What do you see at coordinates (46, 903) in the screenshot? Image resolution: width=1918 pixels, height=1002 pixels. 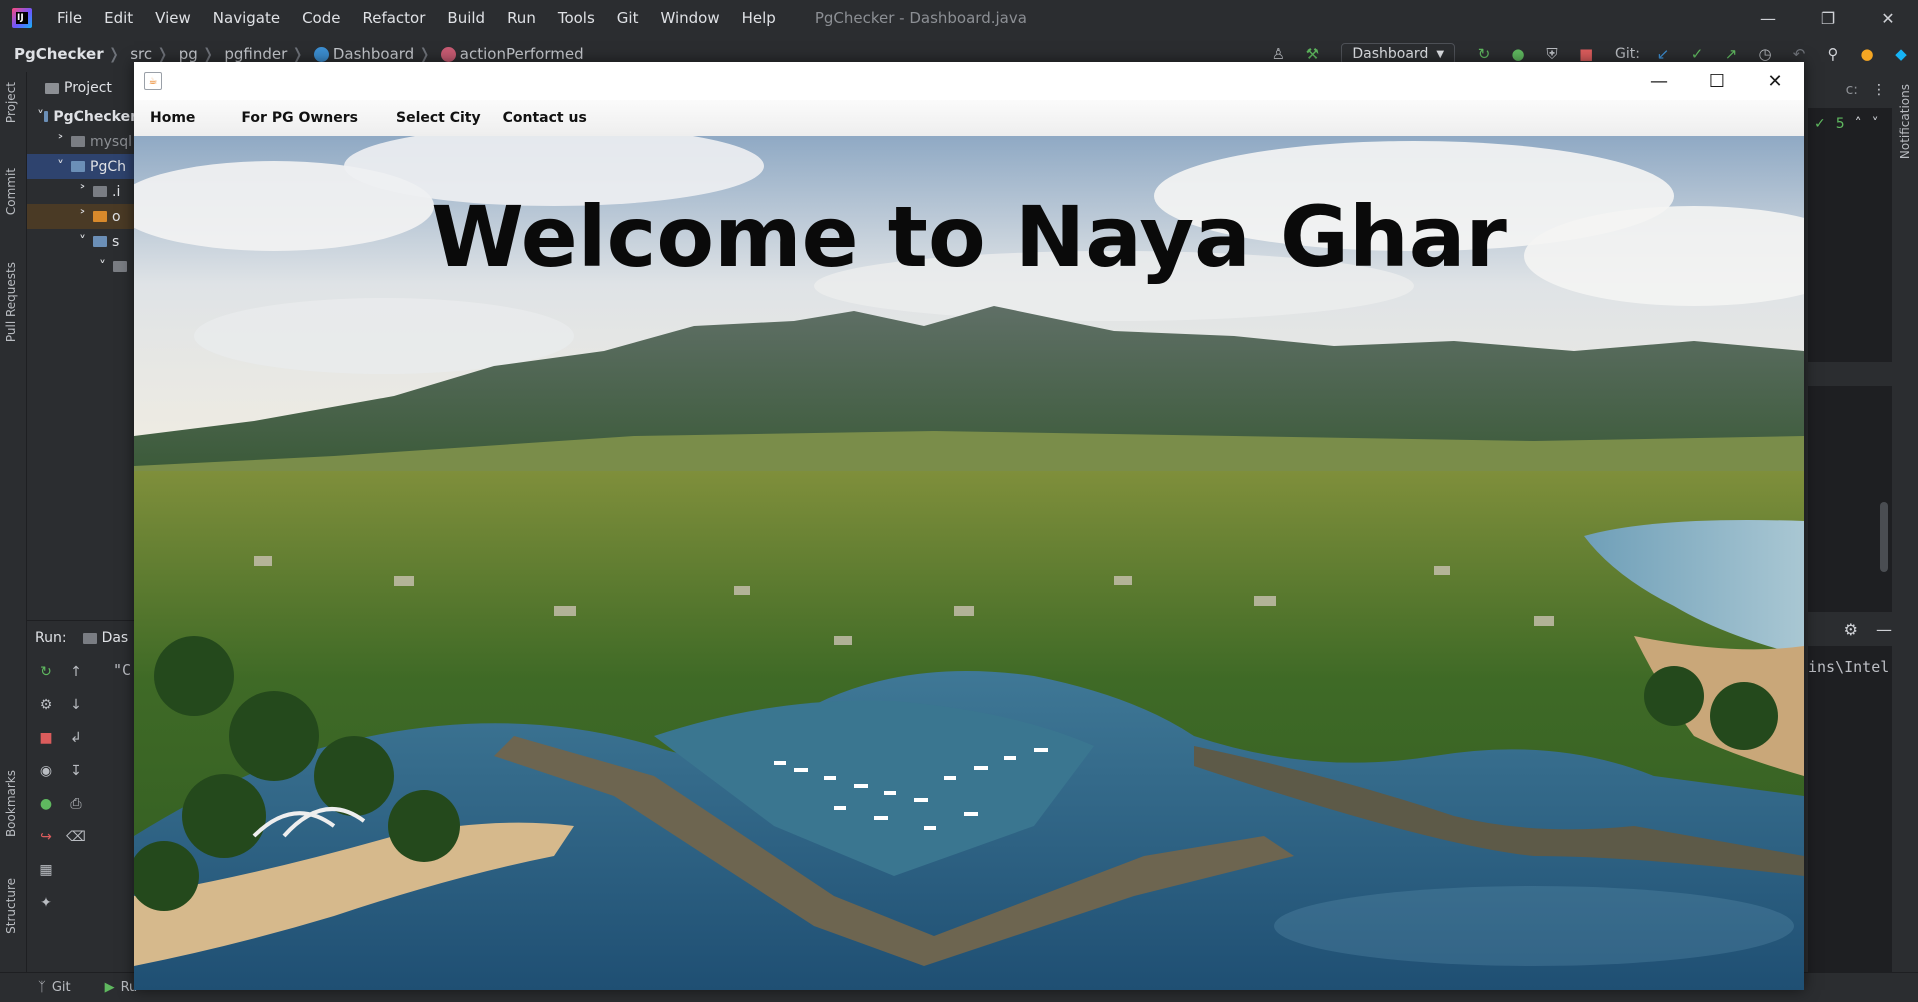 I see `pin-icon: ✦` at bounding box center [46, 903].